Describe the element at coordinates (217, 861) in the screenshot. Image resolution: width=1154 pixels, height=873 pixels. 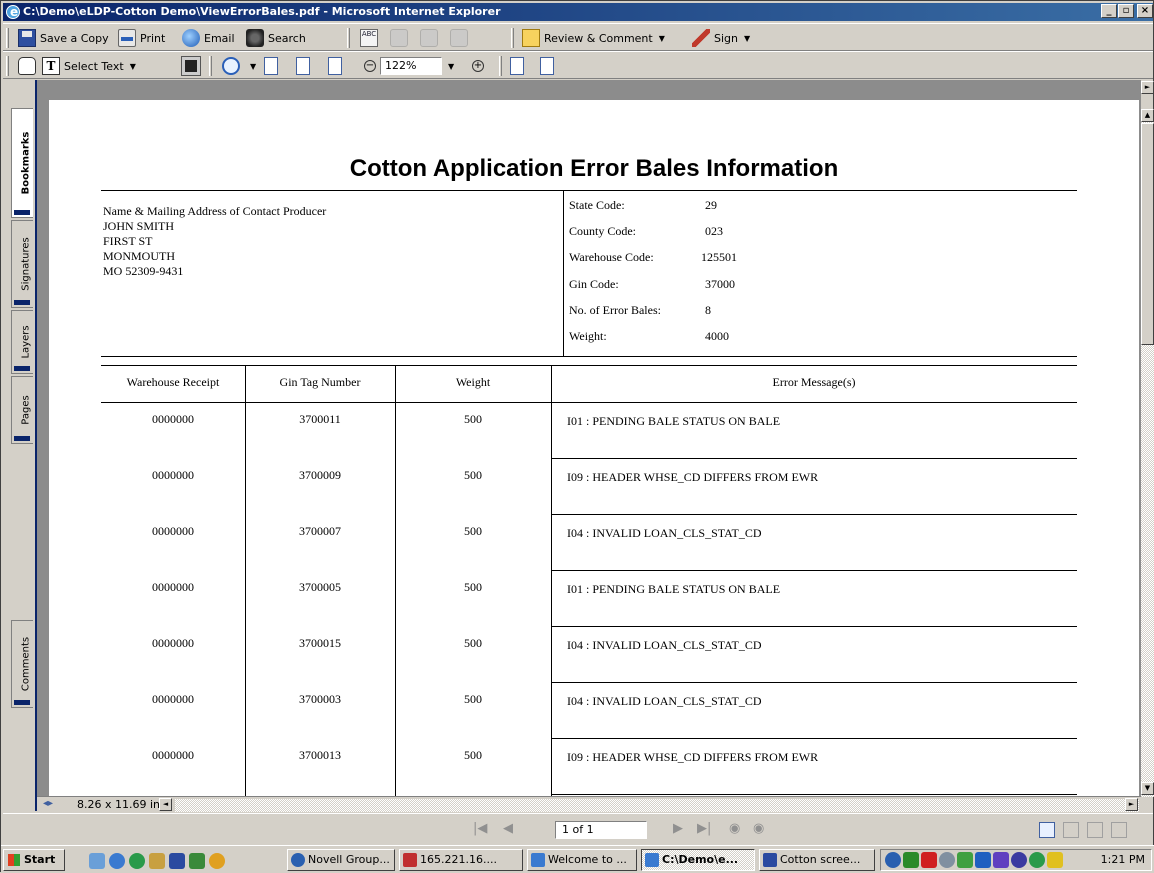
I see `media-icon` at that location.